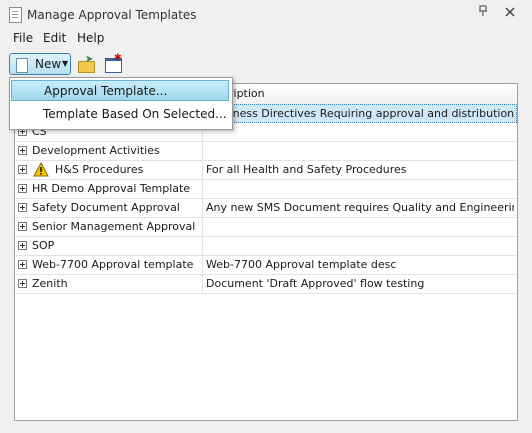  I want to click on menu-edit: Edit, so click(54, 38).